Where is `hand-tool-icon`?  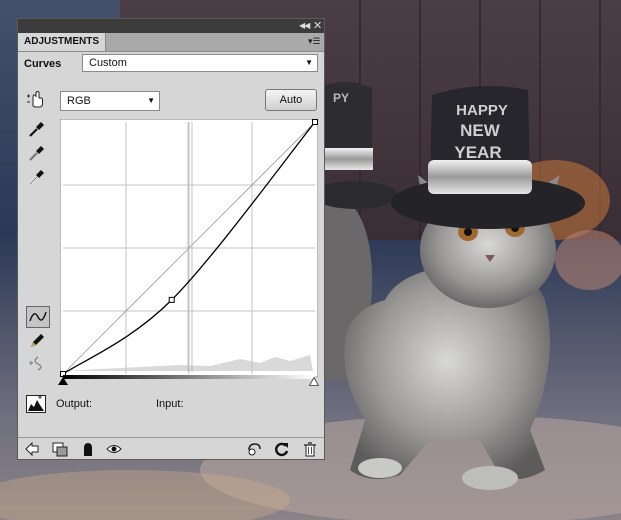 hand-tool-icon is located at coordinates (36, 99).